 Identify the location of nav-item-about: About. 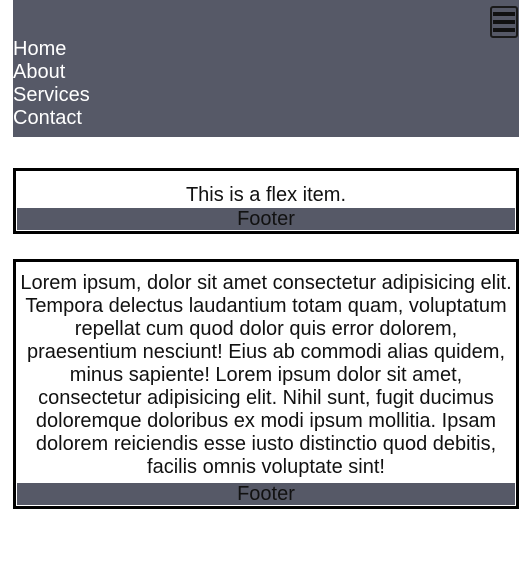
(51, 72).